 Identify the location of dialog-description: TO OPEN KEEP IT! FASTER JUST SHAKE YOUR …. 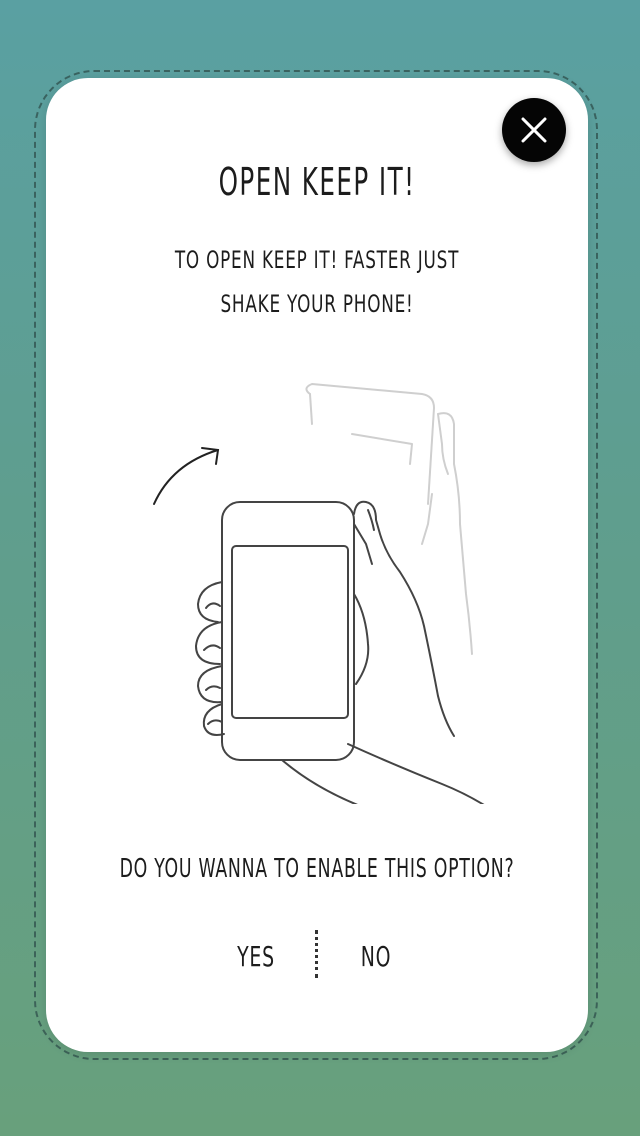
(317, 282).